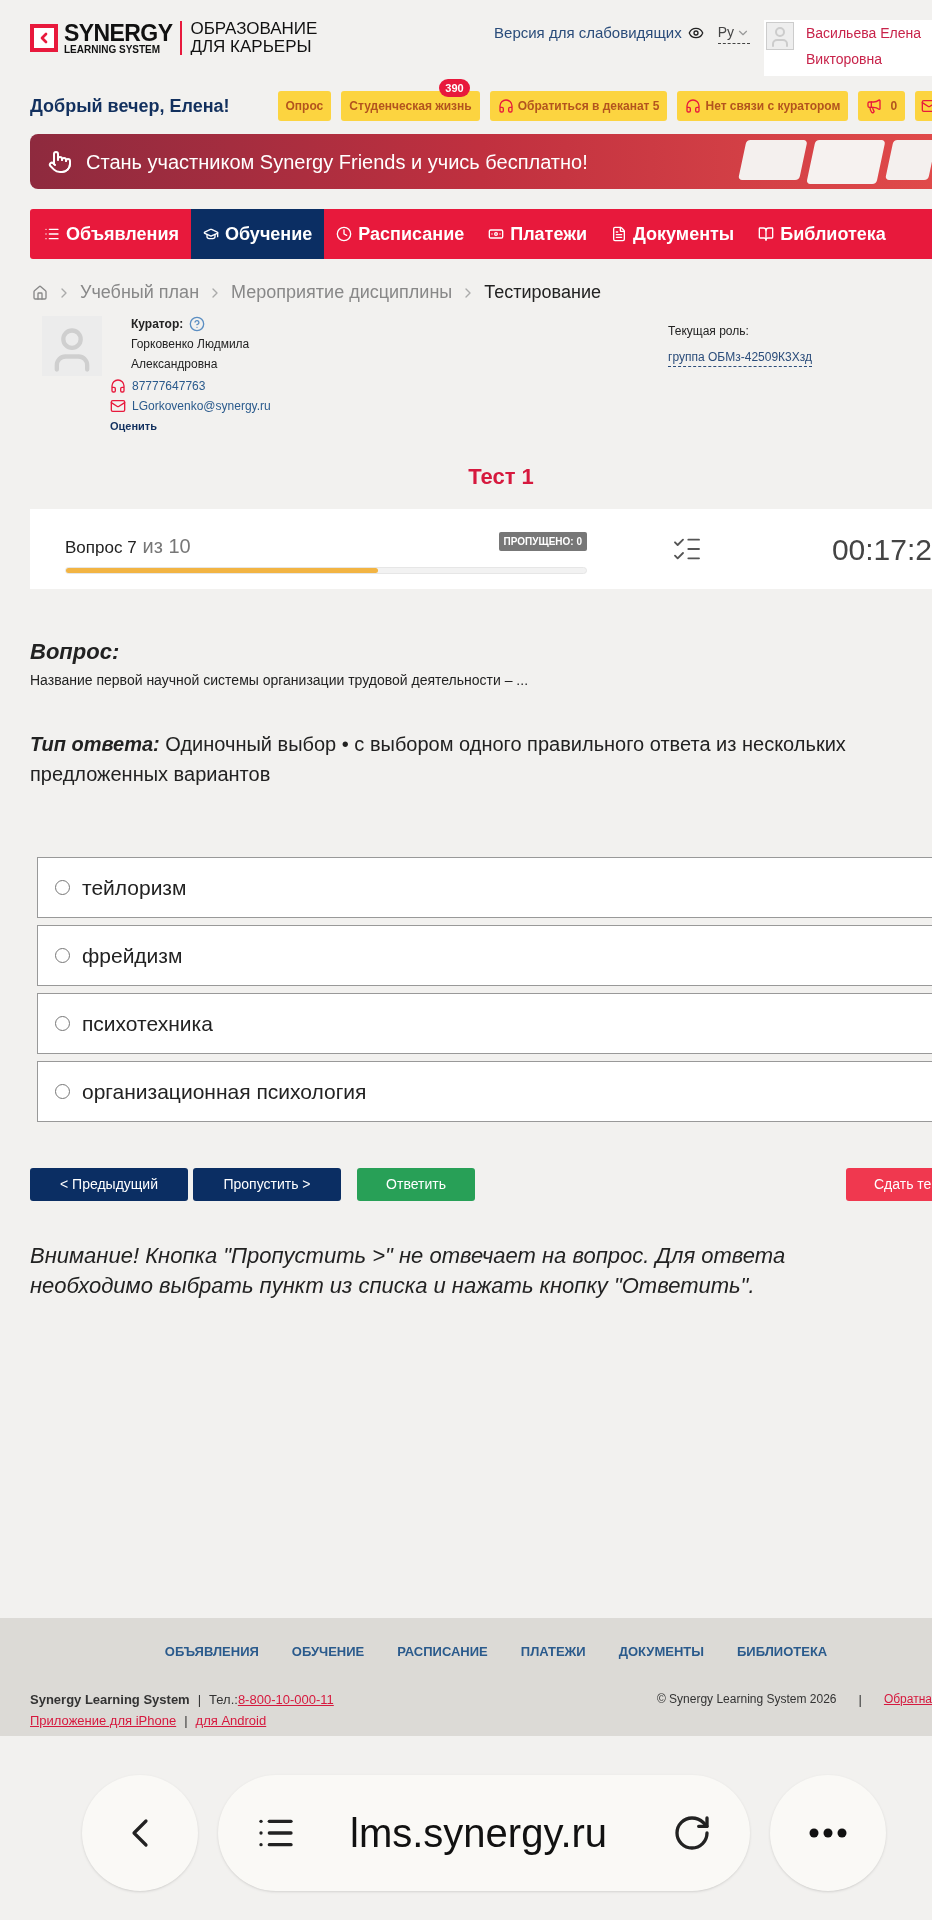 The height and width of the screenshot is (1920, 932). I want to click on submit-test-button: Сдать те, so click(889, 1184).